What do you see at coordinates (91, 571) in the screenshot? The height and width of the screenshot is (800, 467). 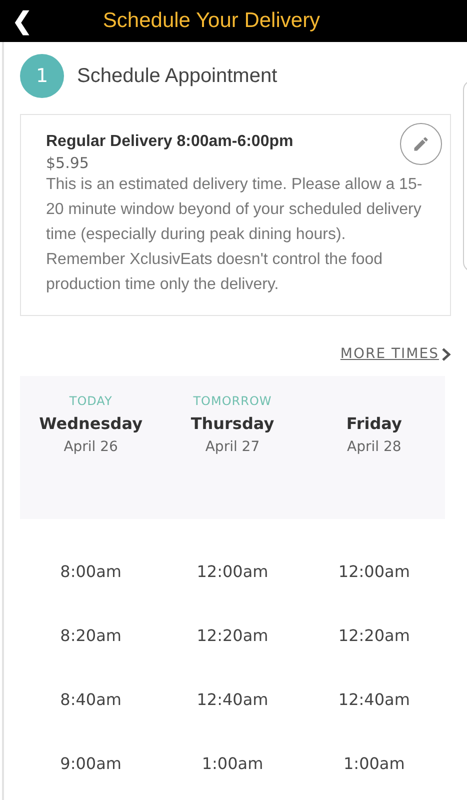 I see `time-slot: 8:00am` at bounding box center [91, 571].